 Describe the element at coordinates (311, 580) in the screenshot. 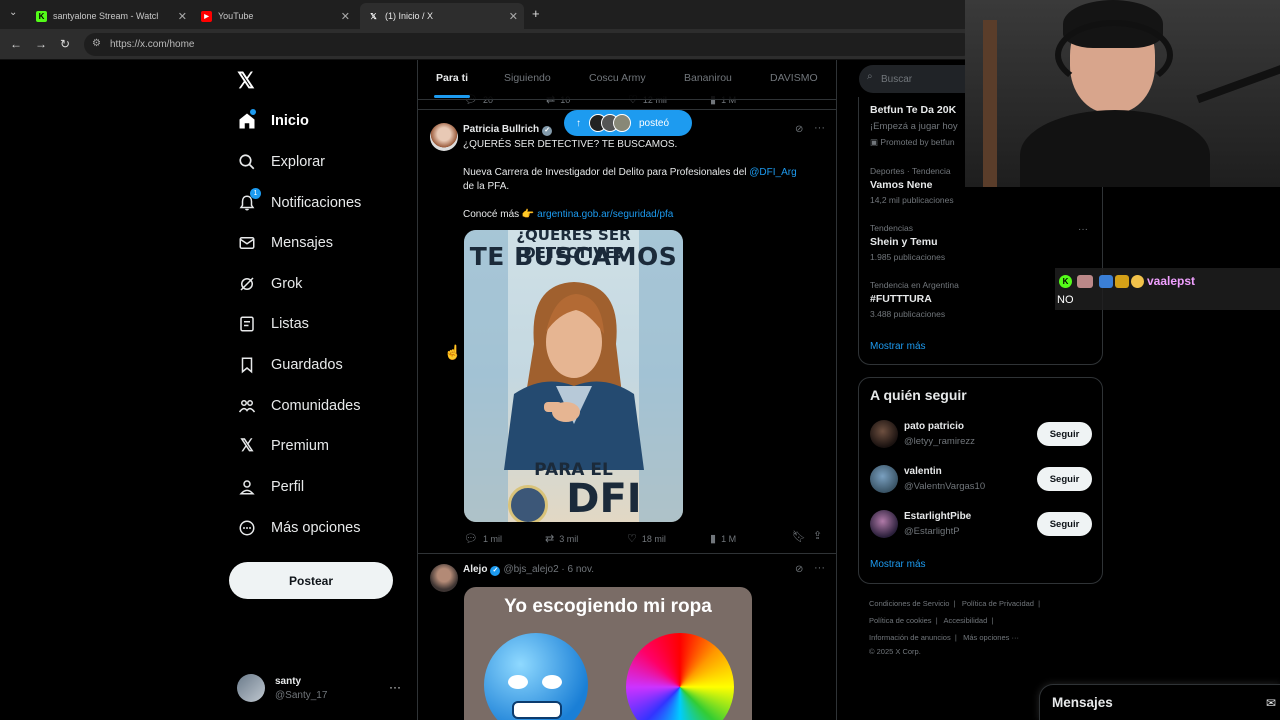

I see `post-button: Postear` at that location.